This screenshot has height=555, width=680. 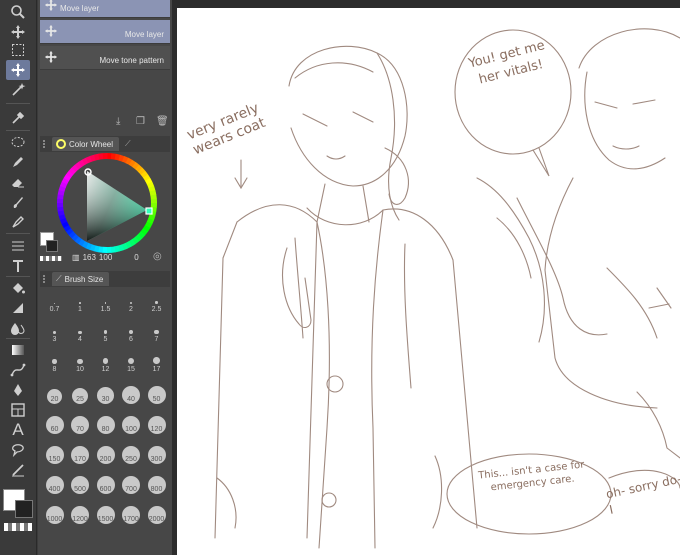 What do you see at coordinates (131, 399) in the screenshot?
I see `brush-size-label: 40` at bounding box center [131, 399].